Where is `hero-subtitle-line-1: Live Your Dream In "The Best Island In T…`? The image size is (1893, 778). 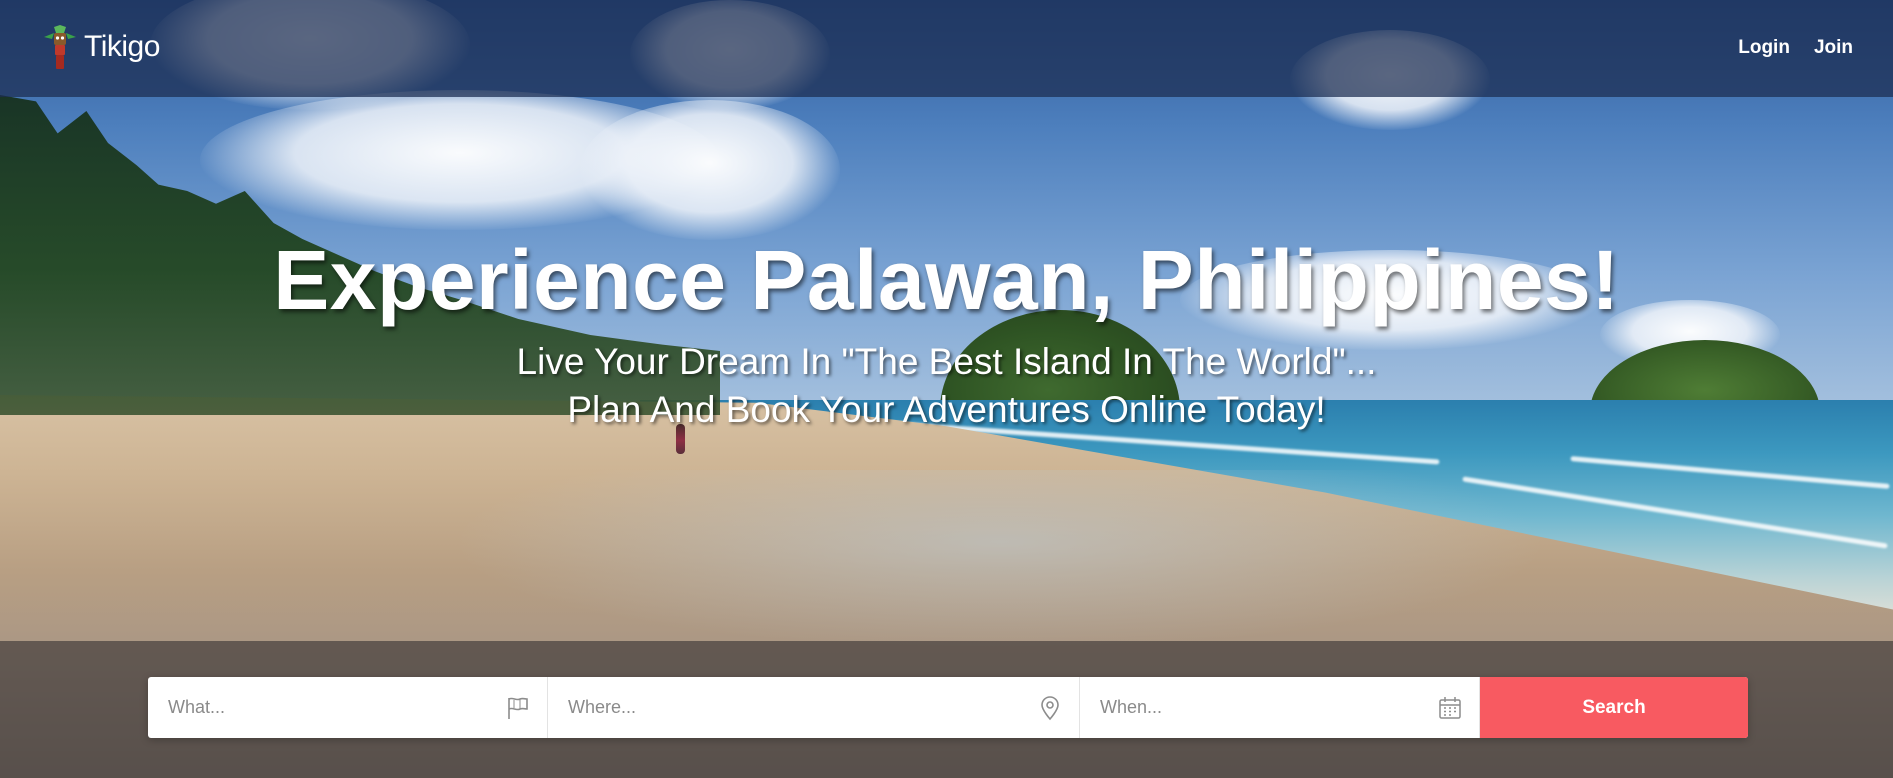
hero-subtitle-line-1: Live Your Dream In "The Best Island In T… is located at coordinates (946, 361).